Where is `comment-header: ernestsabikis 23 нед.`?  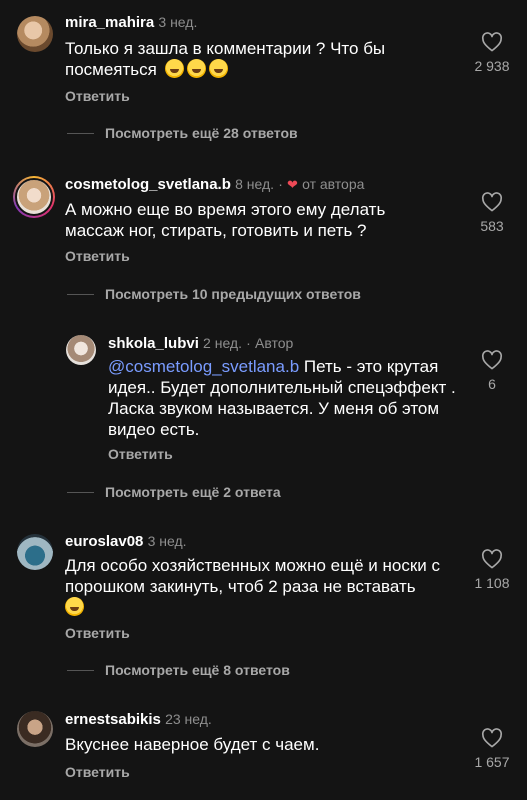
comment-header: ernestsabikis 23 нед. is located at coordinates (138, 719).